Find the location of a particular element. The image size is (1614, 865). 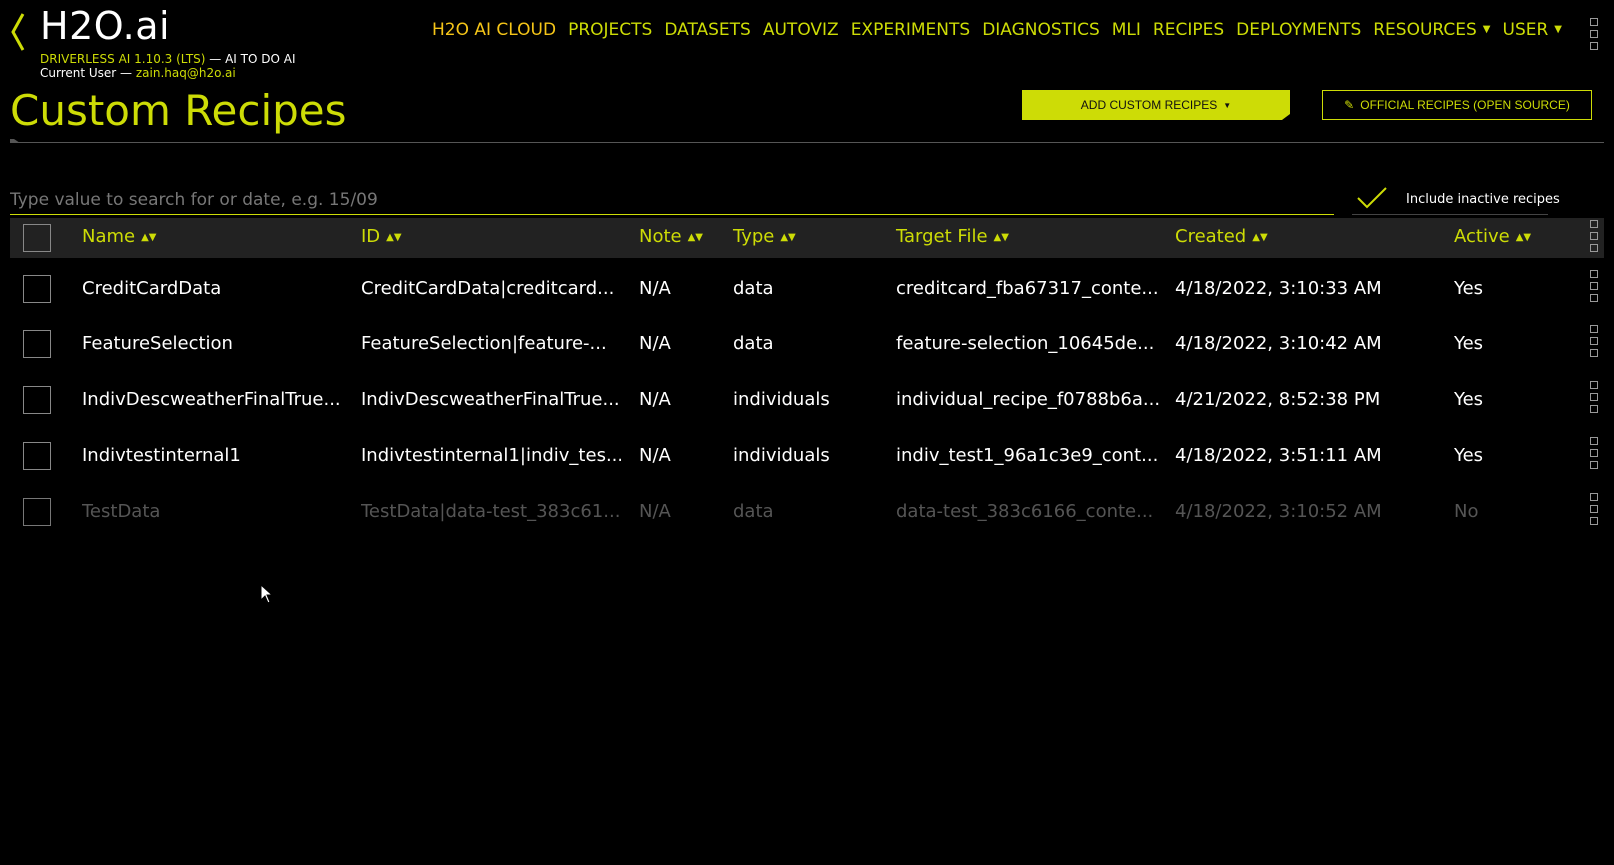

nav-user: USER ▼ is located at coordinates (1533, 30).